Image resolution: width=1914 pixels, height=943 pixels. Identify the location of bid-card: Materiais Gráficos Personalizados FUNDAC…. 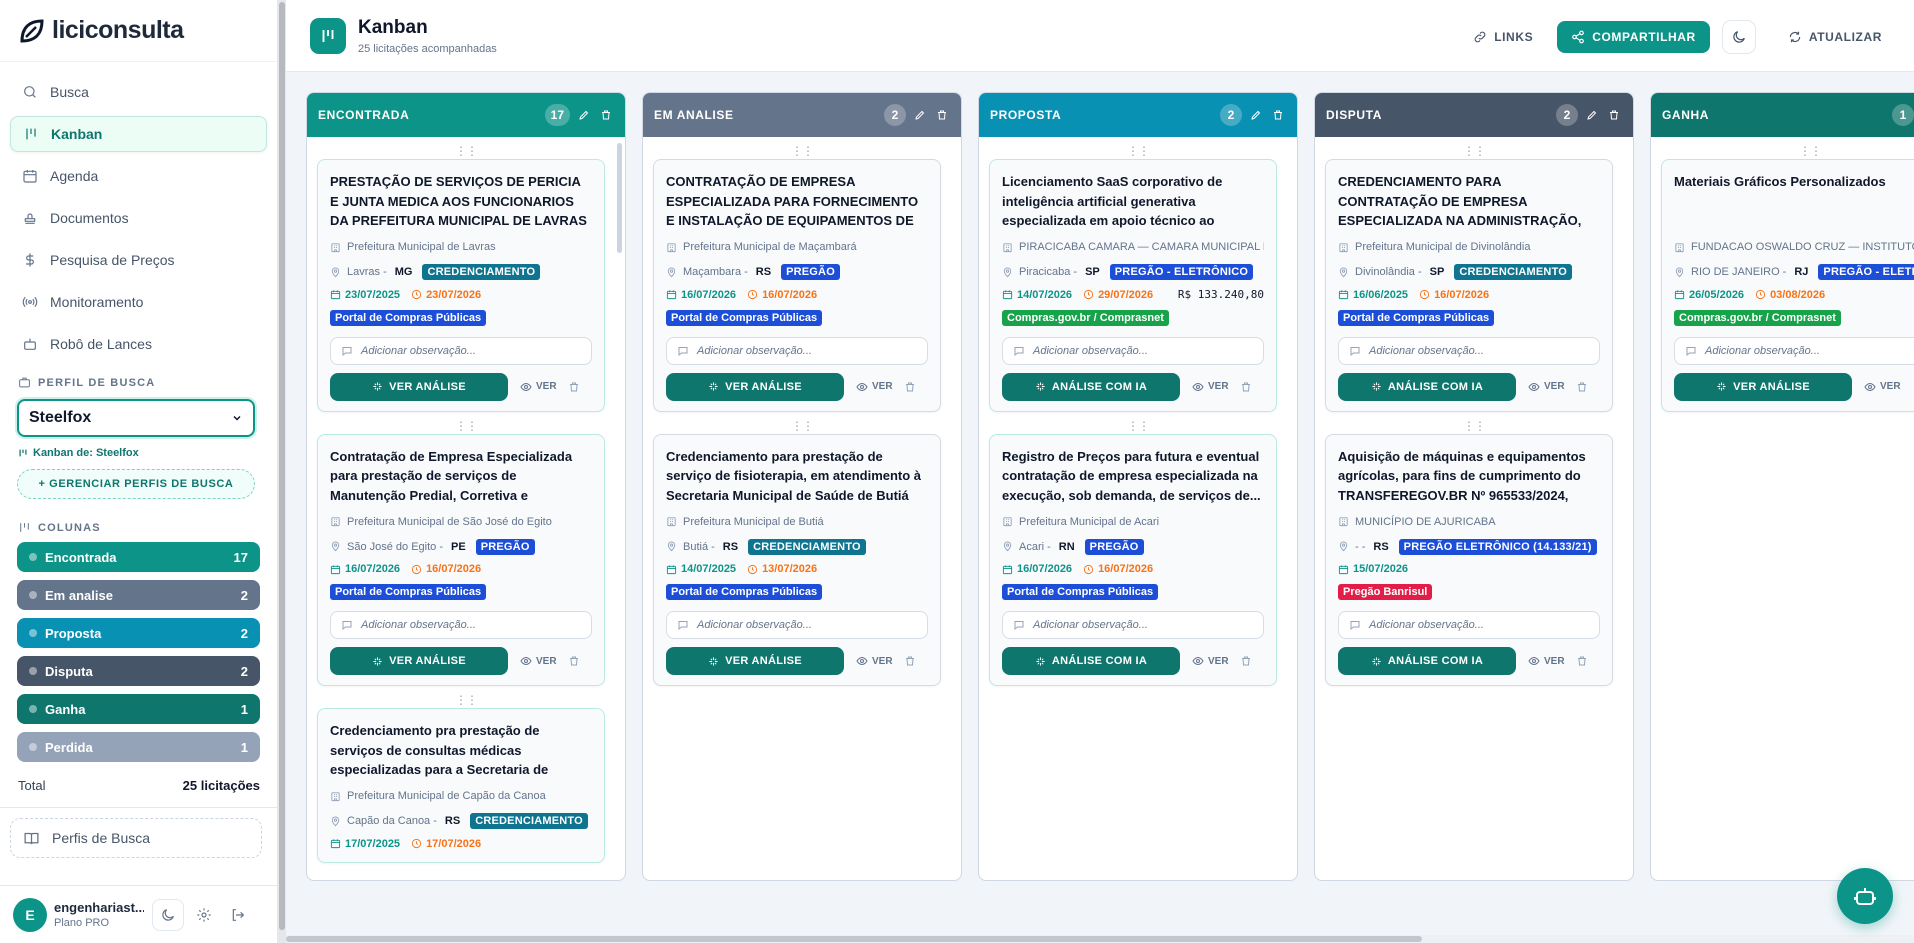
(1787, 285).